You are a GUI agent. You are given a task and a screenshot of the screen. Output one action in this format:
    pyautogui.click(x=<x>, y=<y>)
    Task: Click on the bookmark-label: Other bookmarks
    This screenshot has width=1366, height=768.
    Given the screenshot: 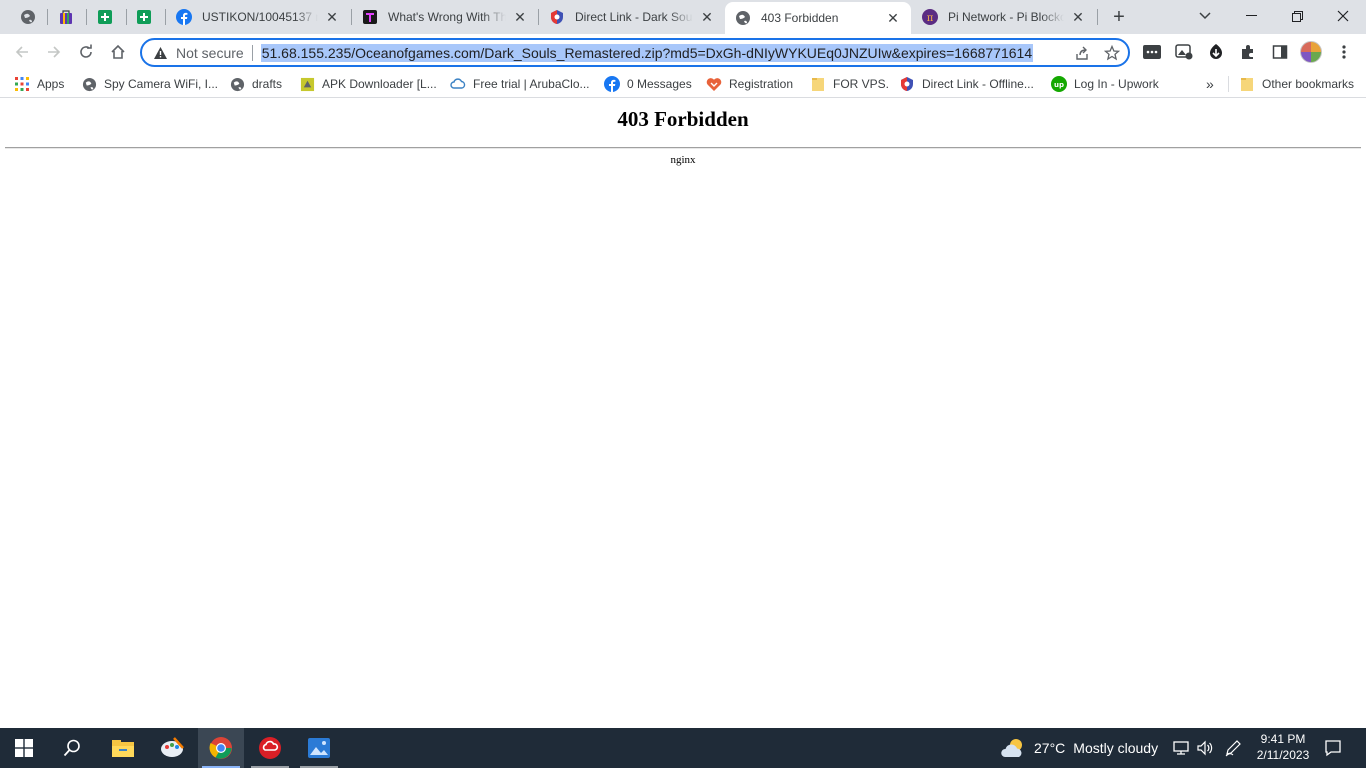 What is the action you would take?
    pyautogui.click(x=1308, y=84)
    